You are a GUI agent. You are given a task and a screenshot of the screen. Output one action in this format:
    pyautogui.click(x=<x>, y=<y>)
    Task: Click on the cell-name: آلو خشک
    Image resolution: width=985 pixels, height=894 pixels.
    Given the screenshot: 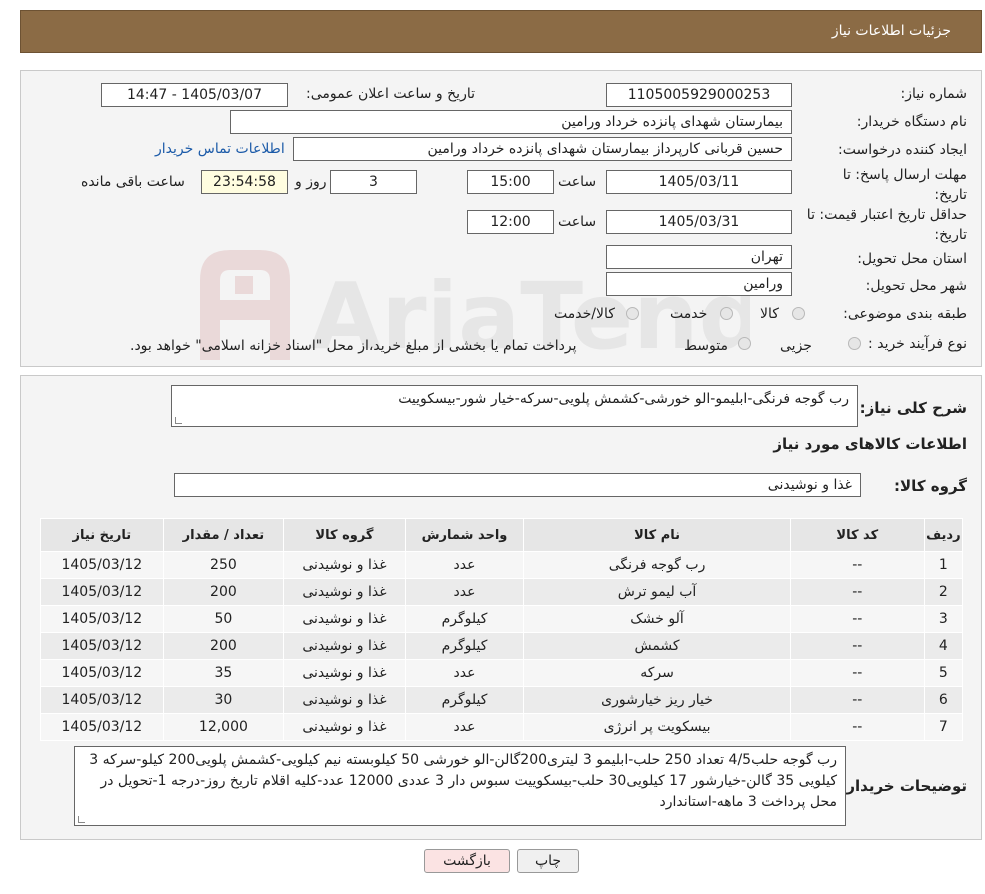 What is the action you would take?
    pyautogui.click(x=657, y=619)
    